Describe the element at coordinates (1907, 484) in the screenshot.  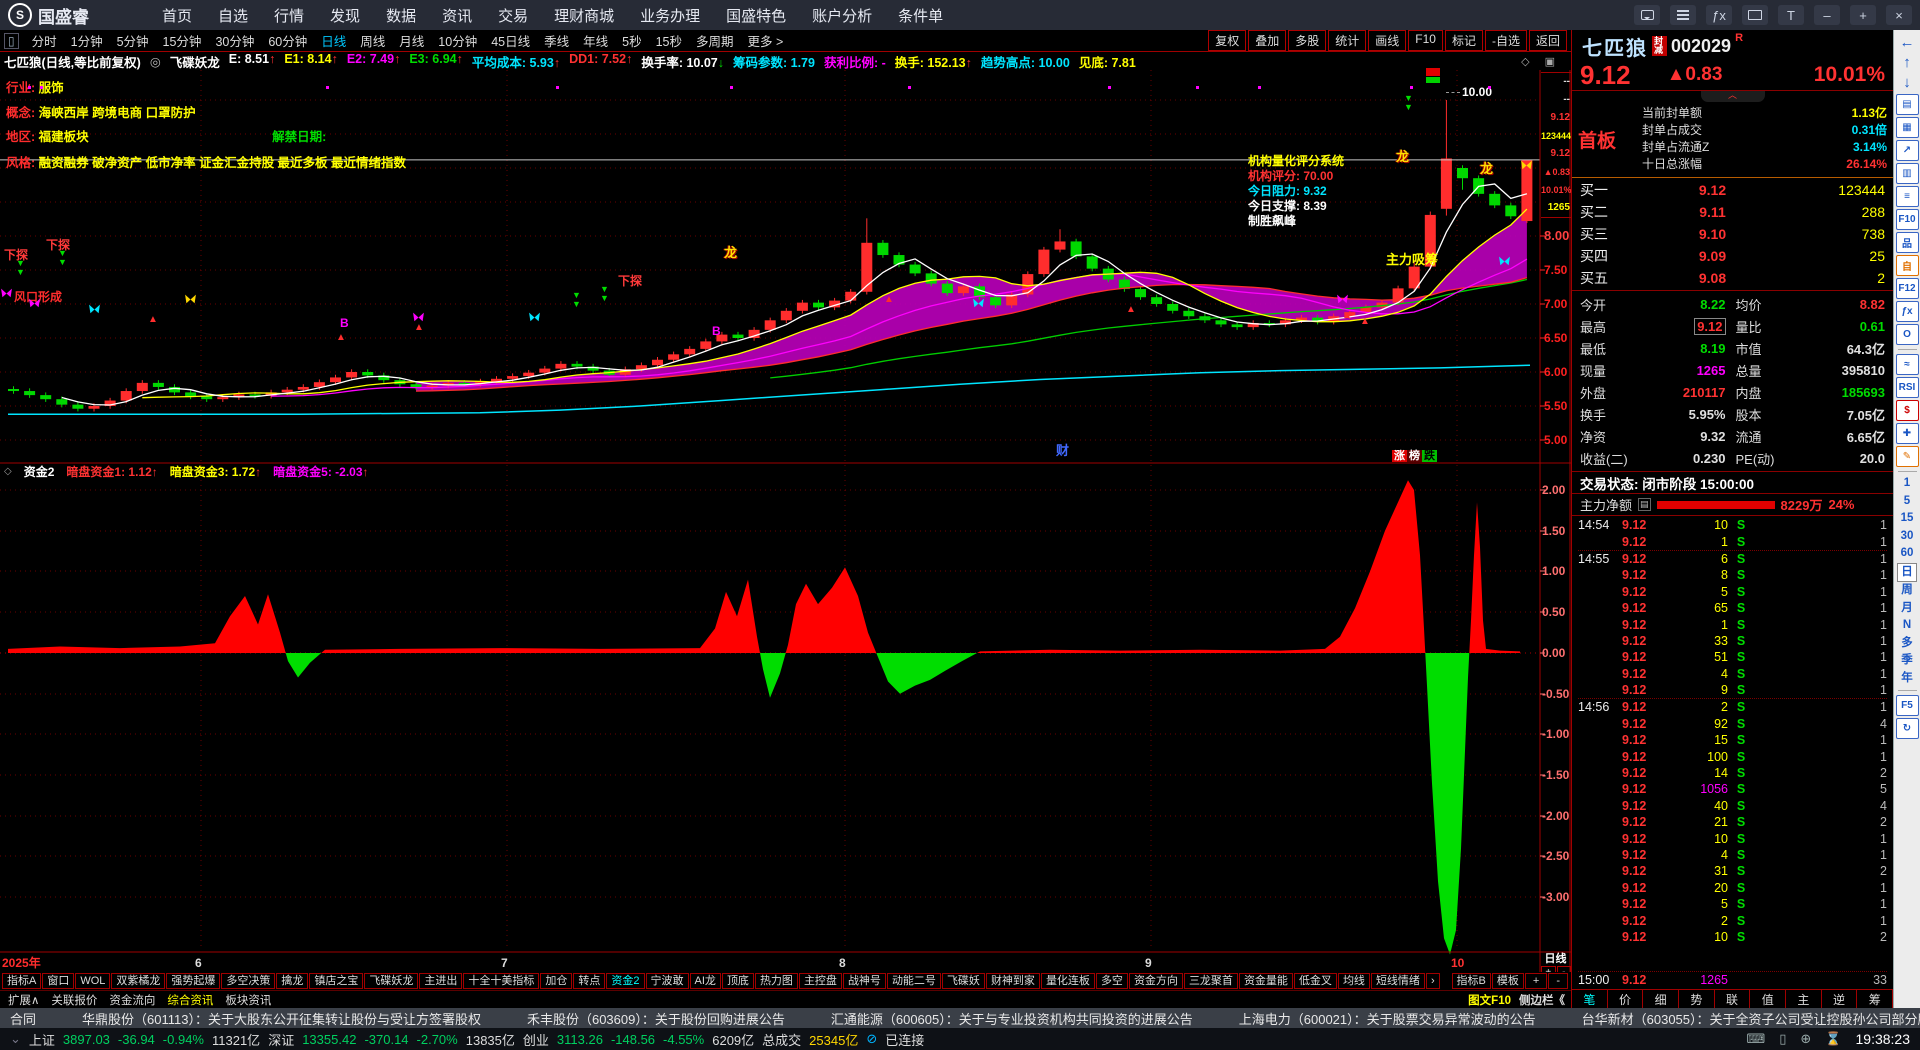
I see `period-quick-1: 1` at that location.